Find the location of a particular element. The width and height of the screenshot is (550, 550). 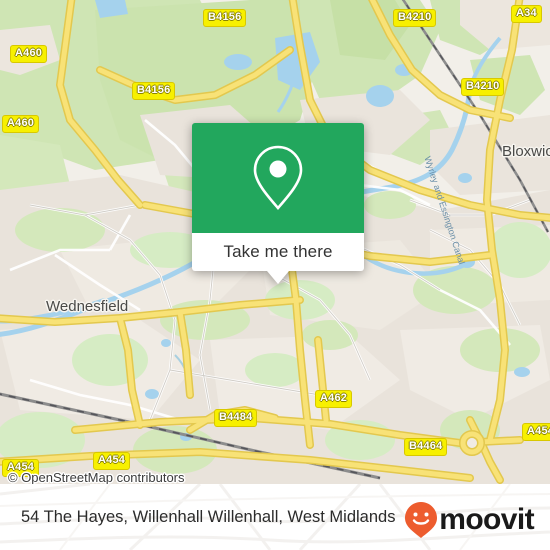

moovit-wordmark: moovit is located at coordinates (486, 519).